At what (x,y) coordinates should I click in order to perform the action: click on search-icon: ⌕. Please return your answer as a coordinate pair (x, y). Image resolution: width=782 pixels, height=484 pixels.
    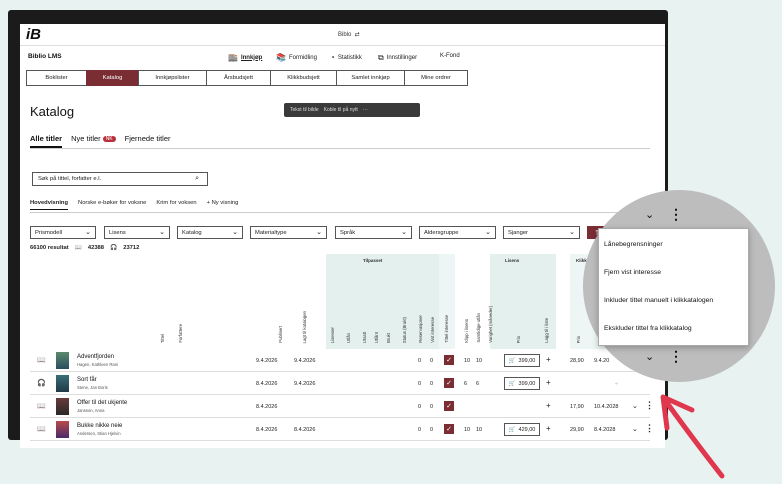
    Looking at the image, I should click on (197, 179).